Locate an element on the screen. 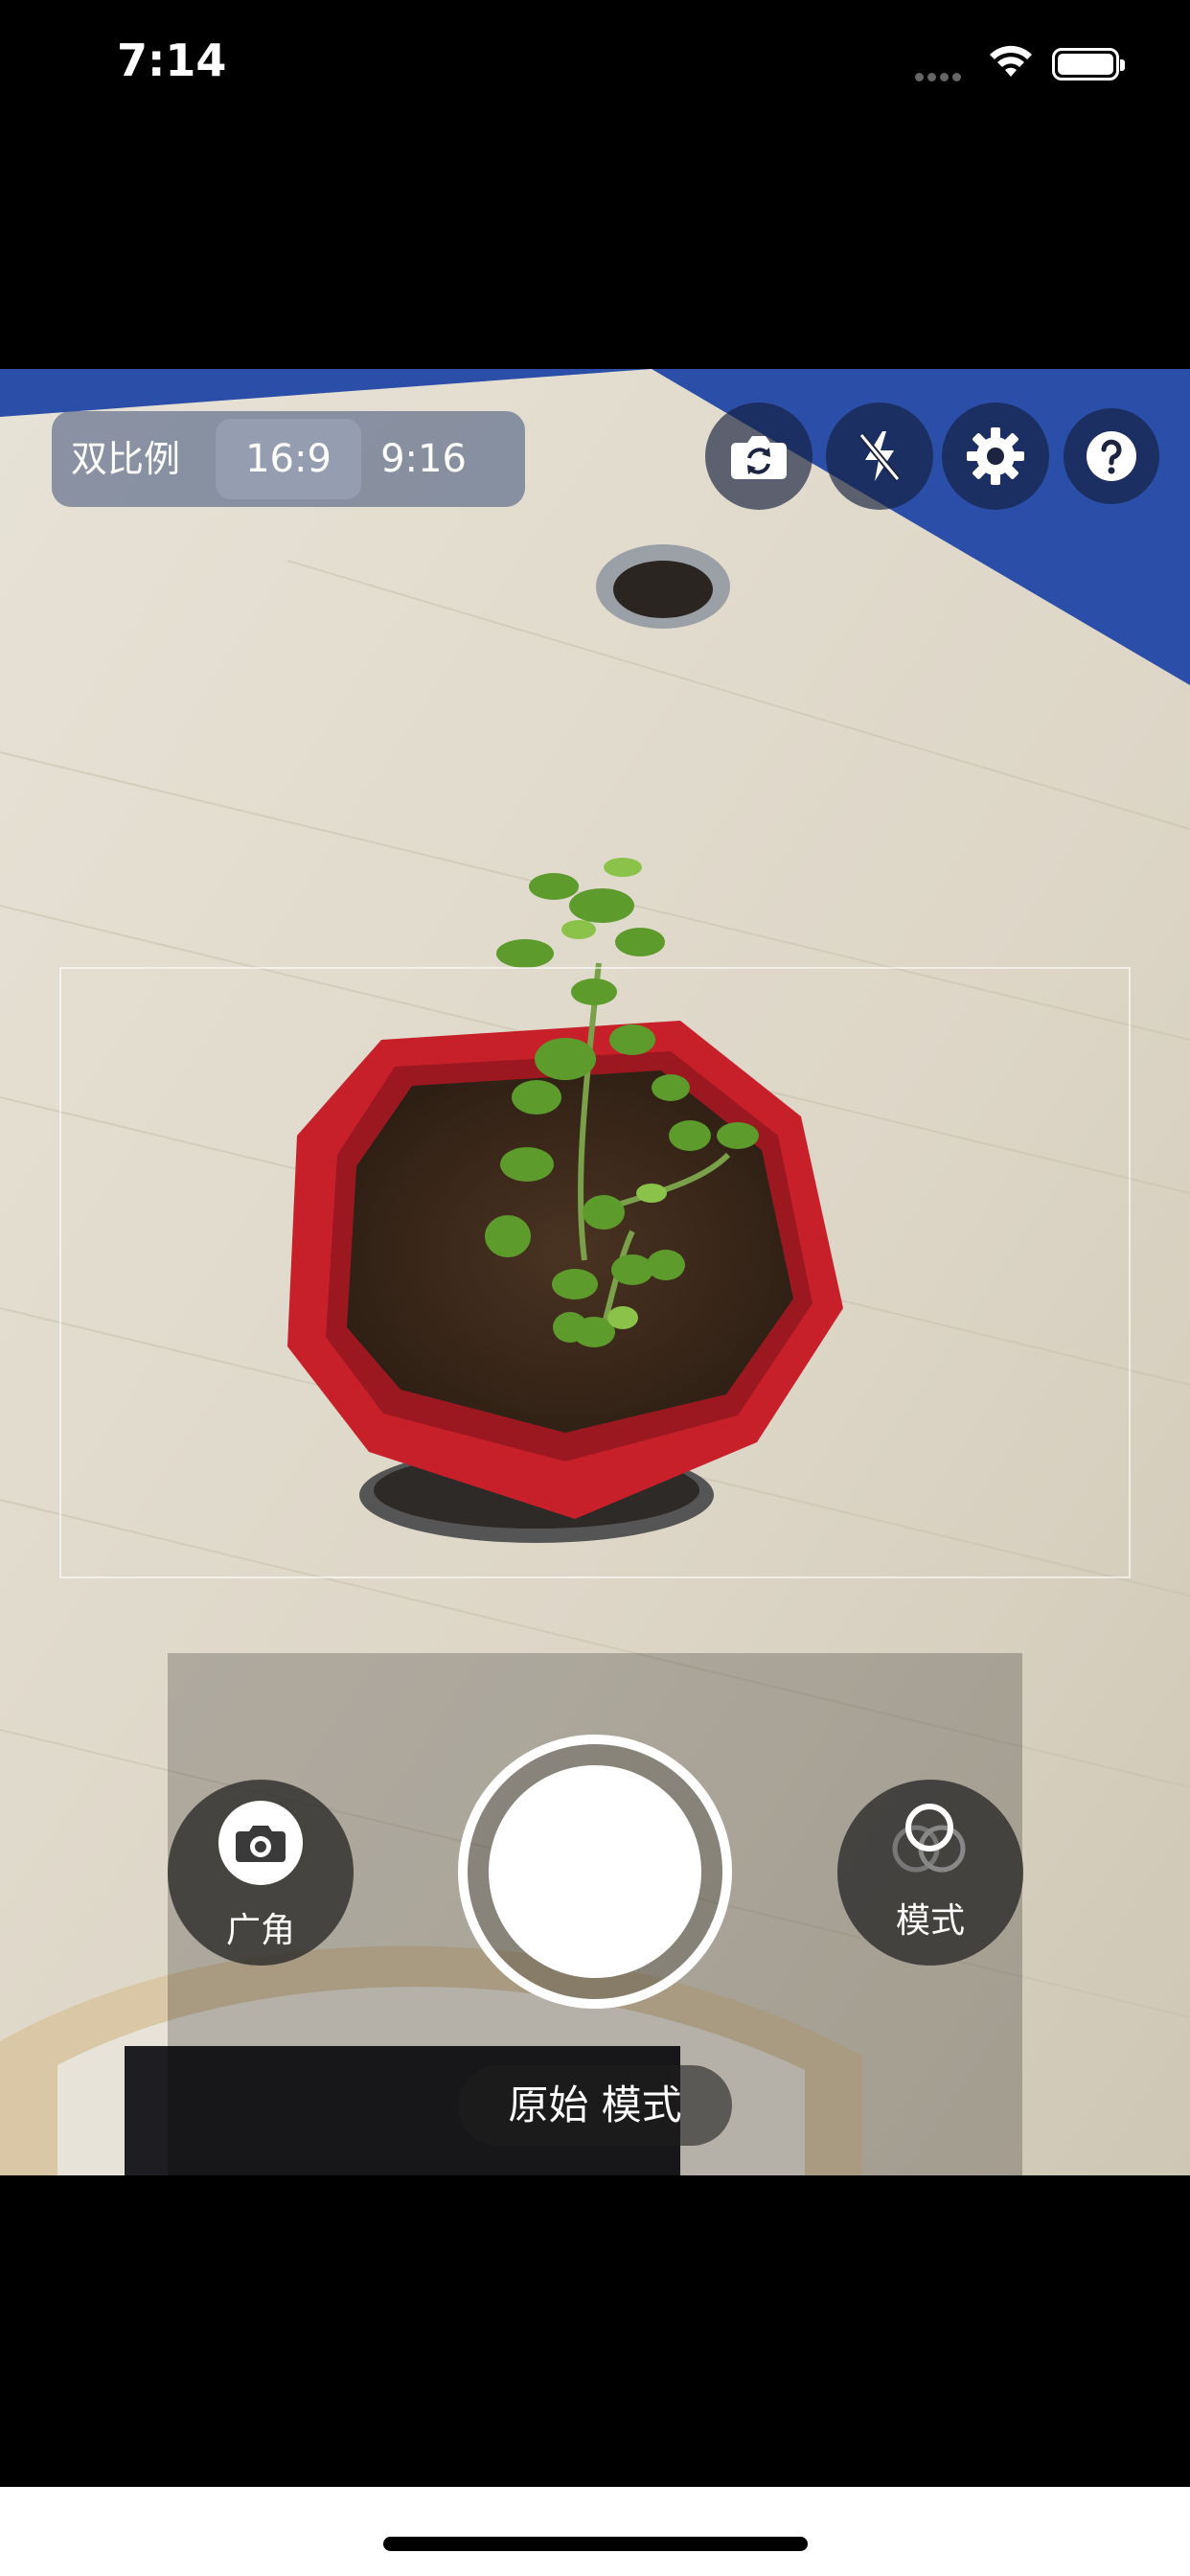 Image resolution: width=1190 pixels, height=2576 pixels. wifi-icon is located at coordinates (1011, 61).